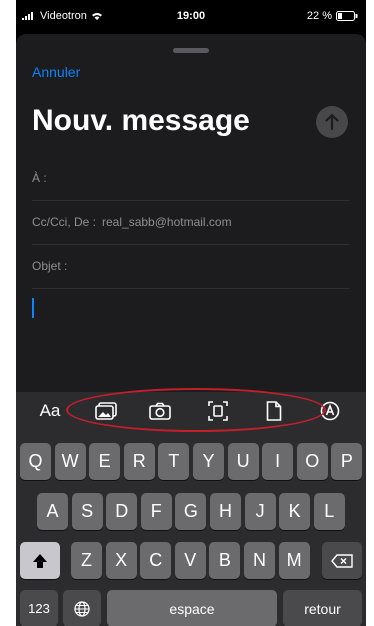 This screenshot has height=626, width=374. What do you see at coordinates (191, 17) in the screenshot?
I see `status-bar: Videotron 19:00 22 %` at bounding box center [191, 17].